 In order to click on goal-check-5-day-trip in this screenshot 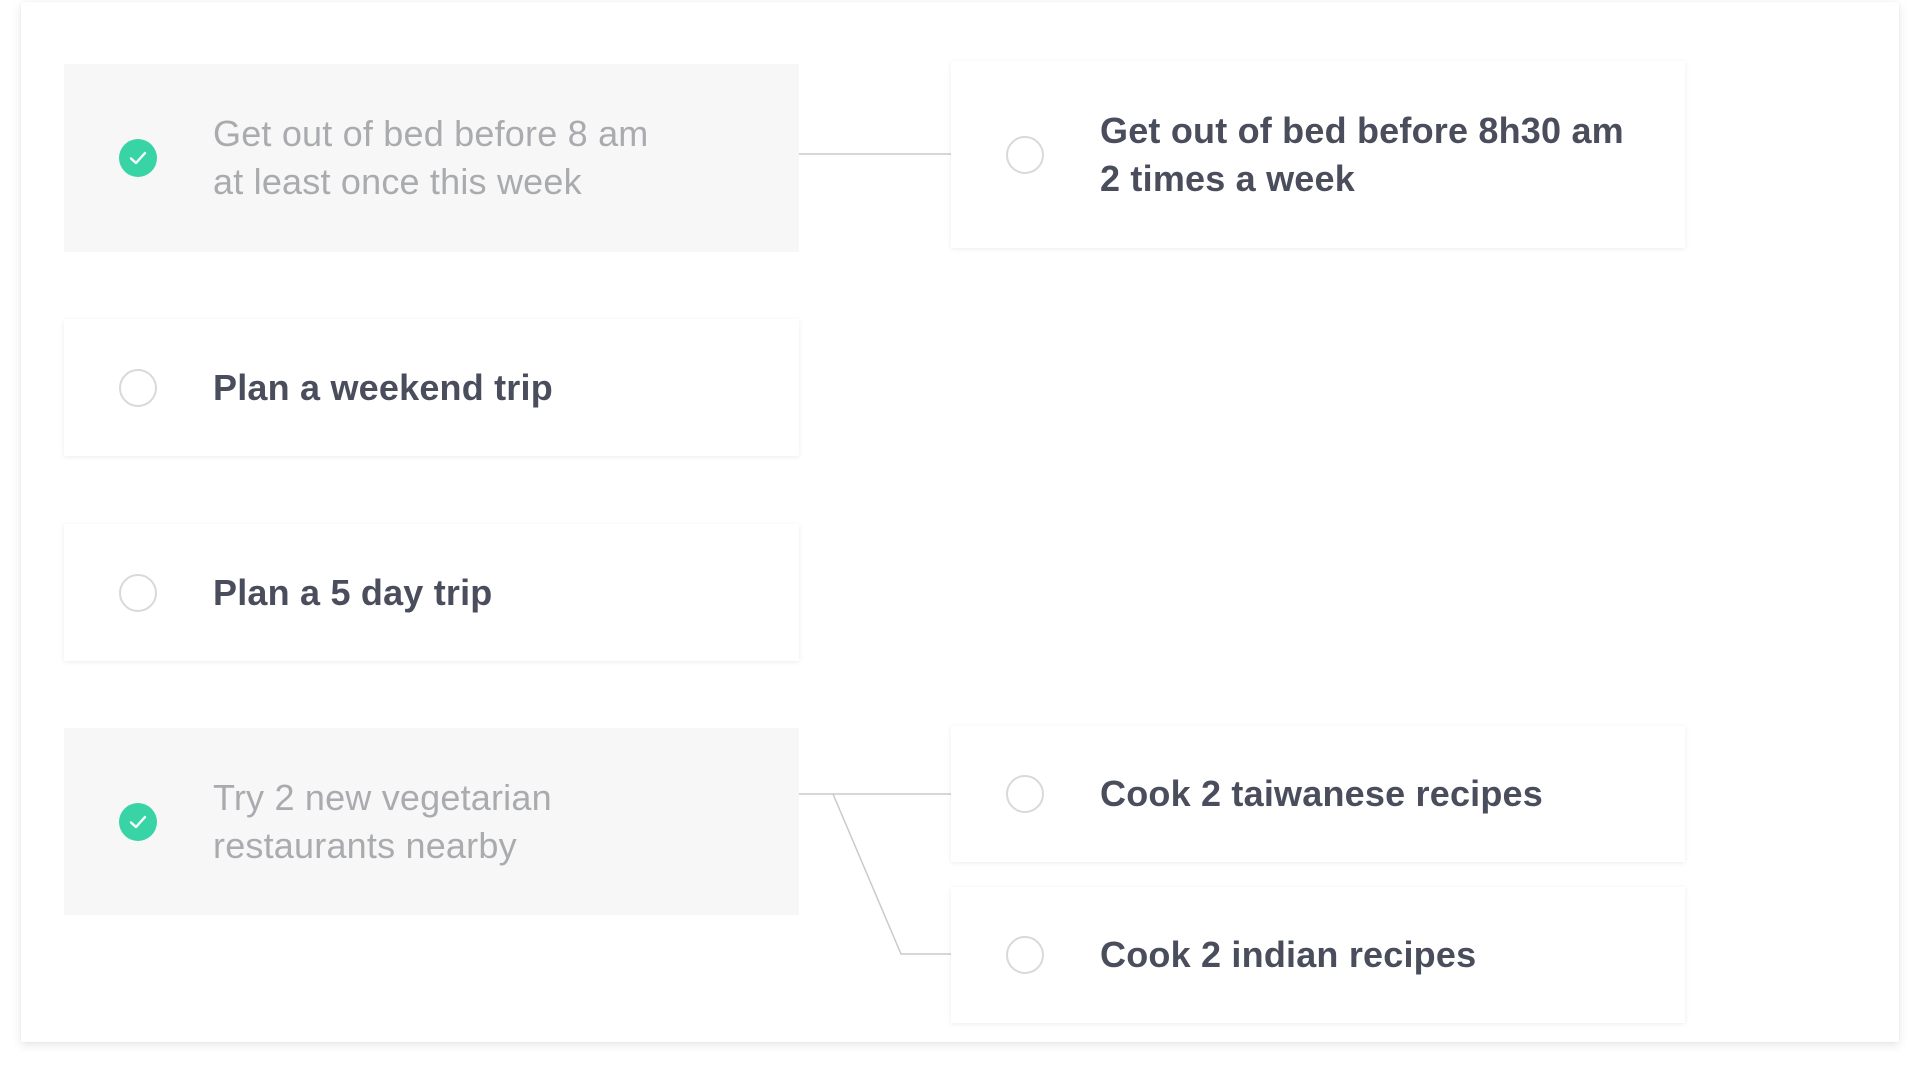, I will do `click(138, 592)`.